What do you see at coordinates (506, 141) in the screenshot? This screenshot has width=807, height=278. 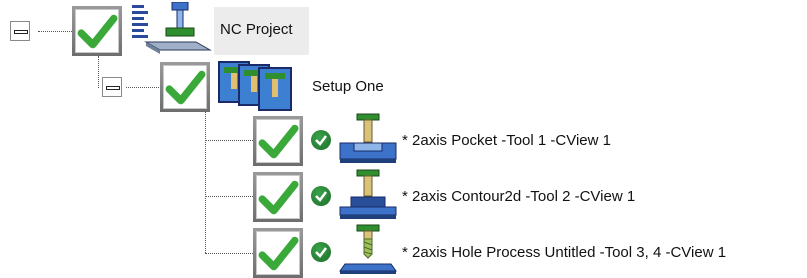 I see `operation-label: * 2axis Pocket -Tool 1 -CView 1` at bounding box center [506, 141].